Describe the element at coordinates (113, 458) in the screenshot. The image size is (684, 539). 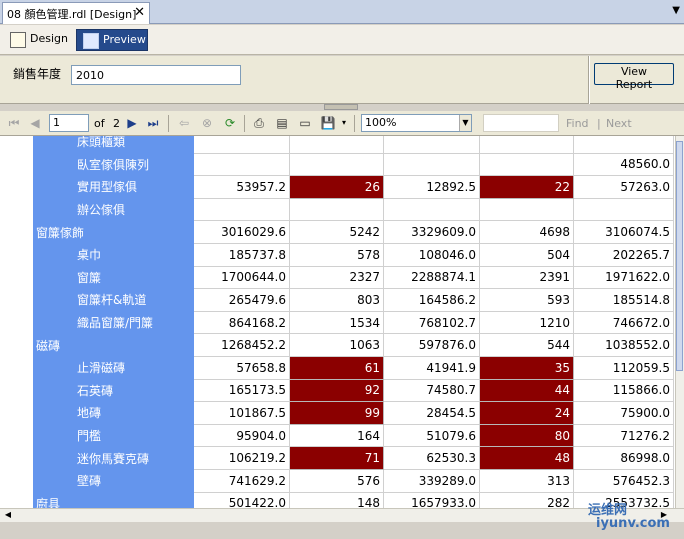
I see `subcategory-label: 迷你馬賽克磚` at that location.